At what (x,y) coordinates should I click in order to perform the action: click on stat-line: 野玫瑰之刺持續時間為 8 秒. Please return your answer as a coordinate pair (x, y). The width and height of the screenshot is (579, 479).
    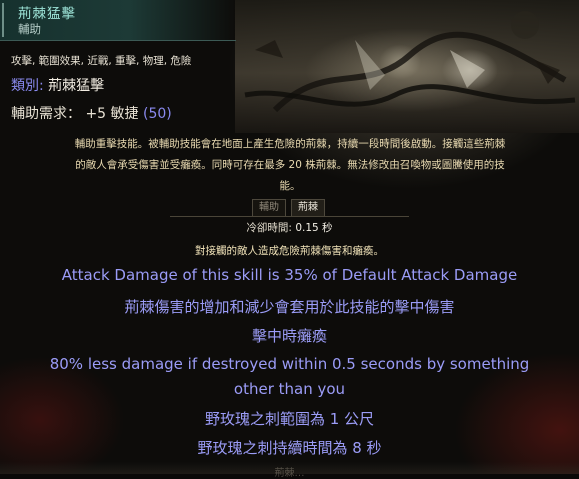
    Looking at the image, I should click on (289, 448).